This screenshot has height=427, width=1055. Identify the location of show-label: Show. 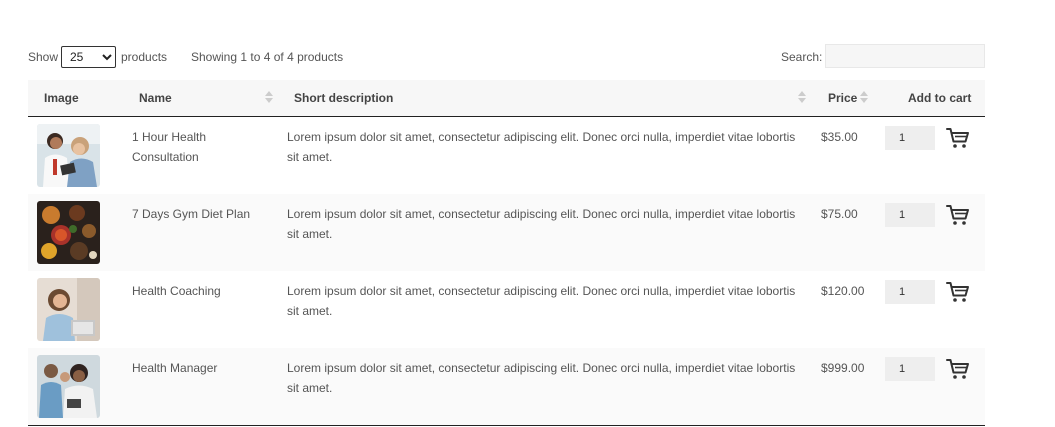
(43, 57).